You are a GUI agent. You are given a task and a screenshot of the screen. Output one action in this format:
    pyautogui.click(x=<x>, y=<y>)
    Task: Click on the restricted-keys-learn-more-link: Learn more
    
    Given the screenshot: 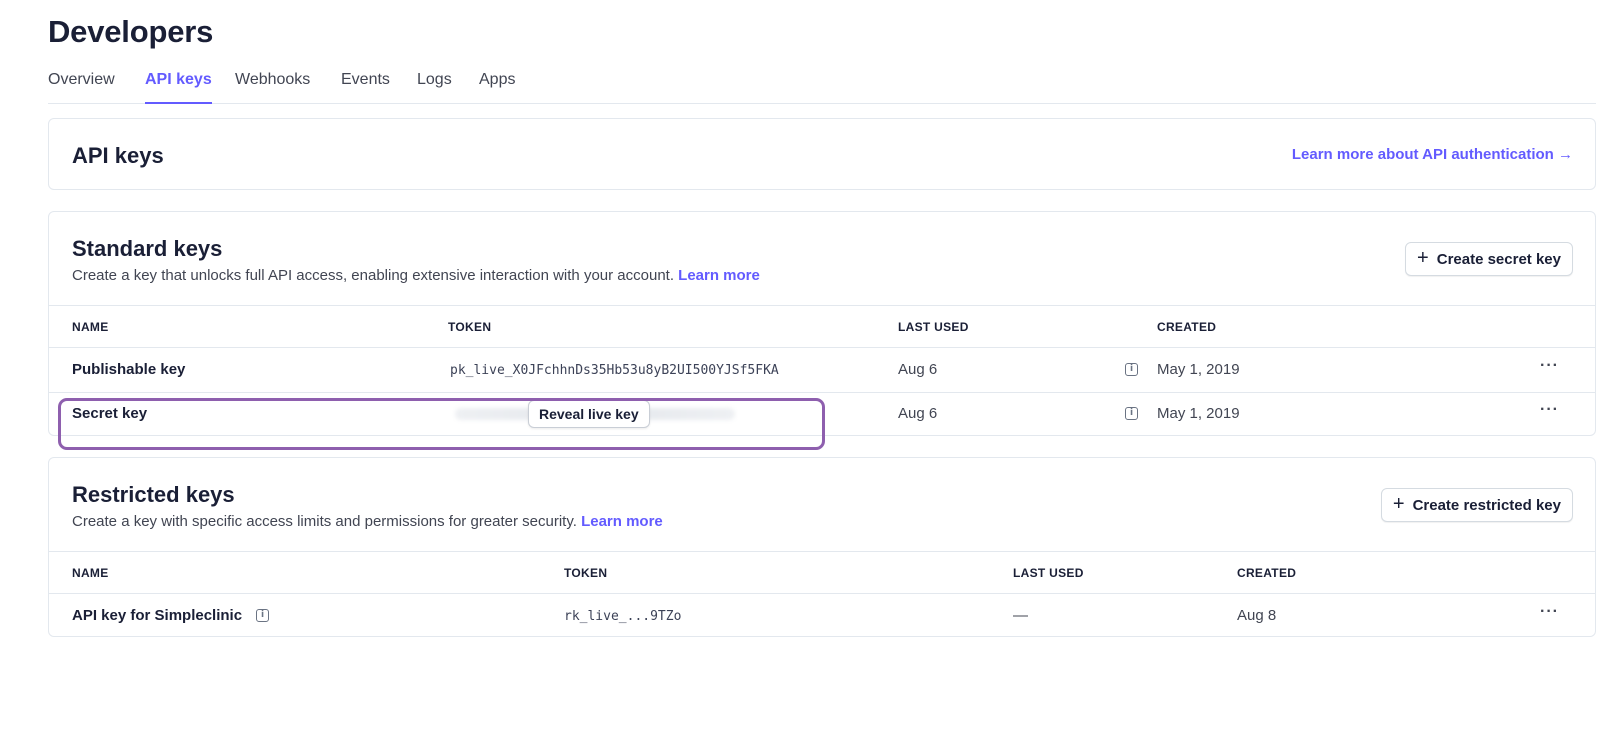 What is the action you would take?
    pyautogui.click(x=622, y=521)
    